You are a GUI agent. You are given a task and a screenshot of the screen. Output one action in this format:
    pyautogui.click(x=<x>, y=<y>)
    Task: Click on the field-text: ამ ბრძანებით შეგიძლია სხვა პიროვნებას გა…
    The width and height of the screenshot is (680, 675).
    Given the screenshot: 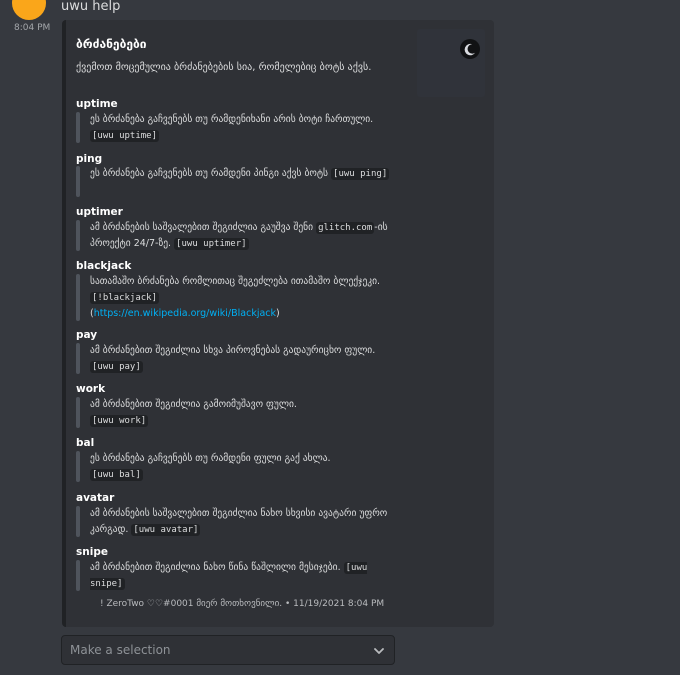 What is the action you would take?
    pyautogui.click(x=233, y=350)
    